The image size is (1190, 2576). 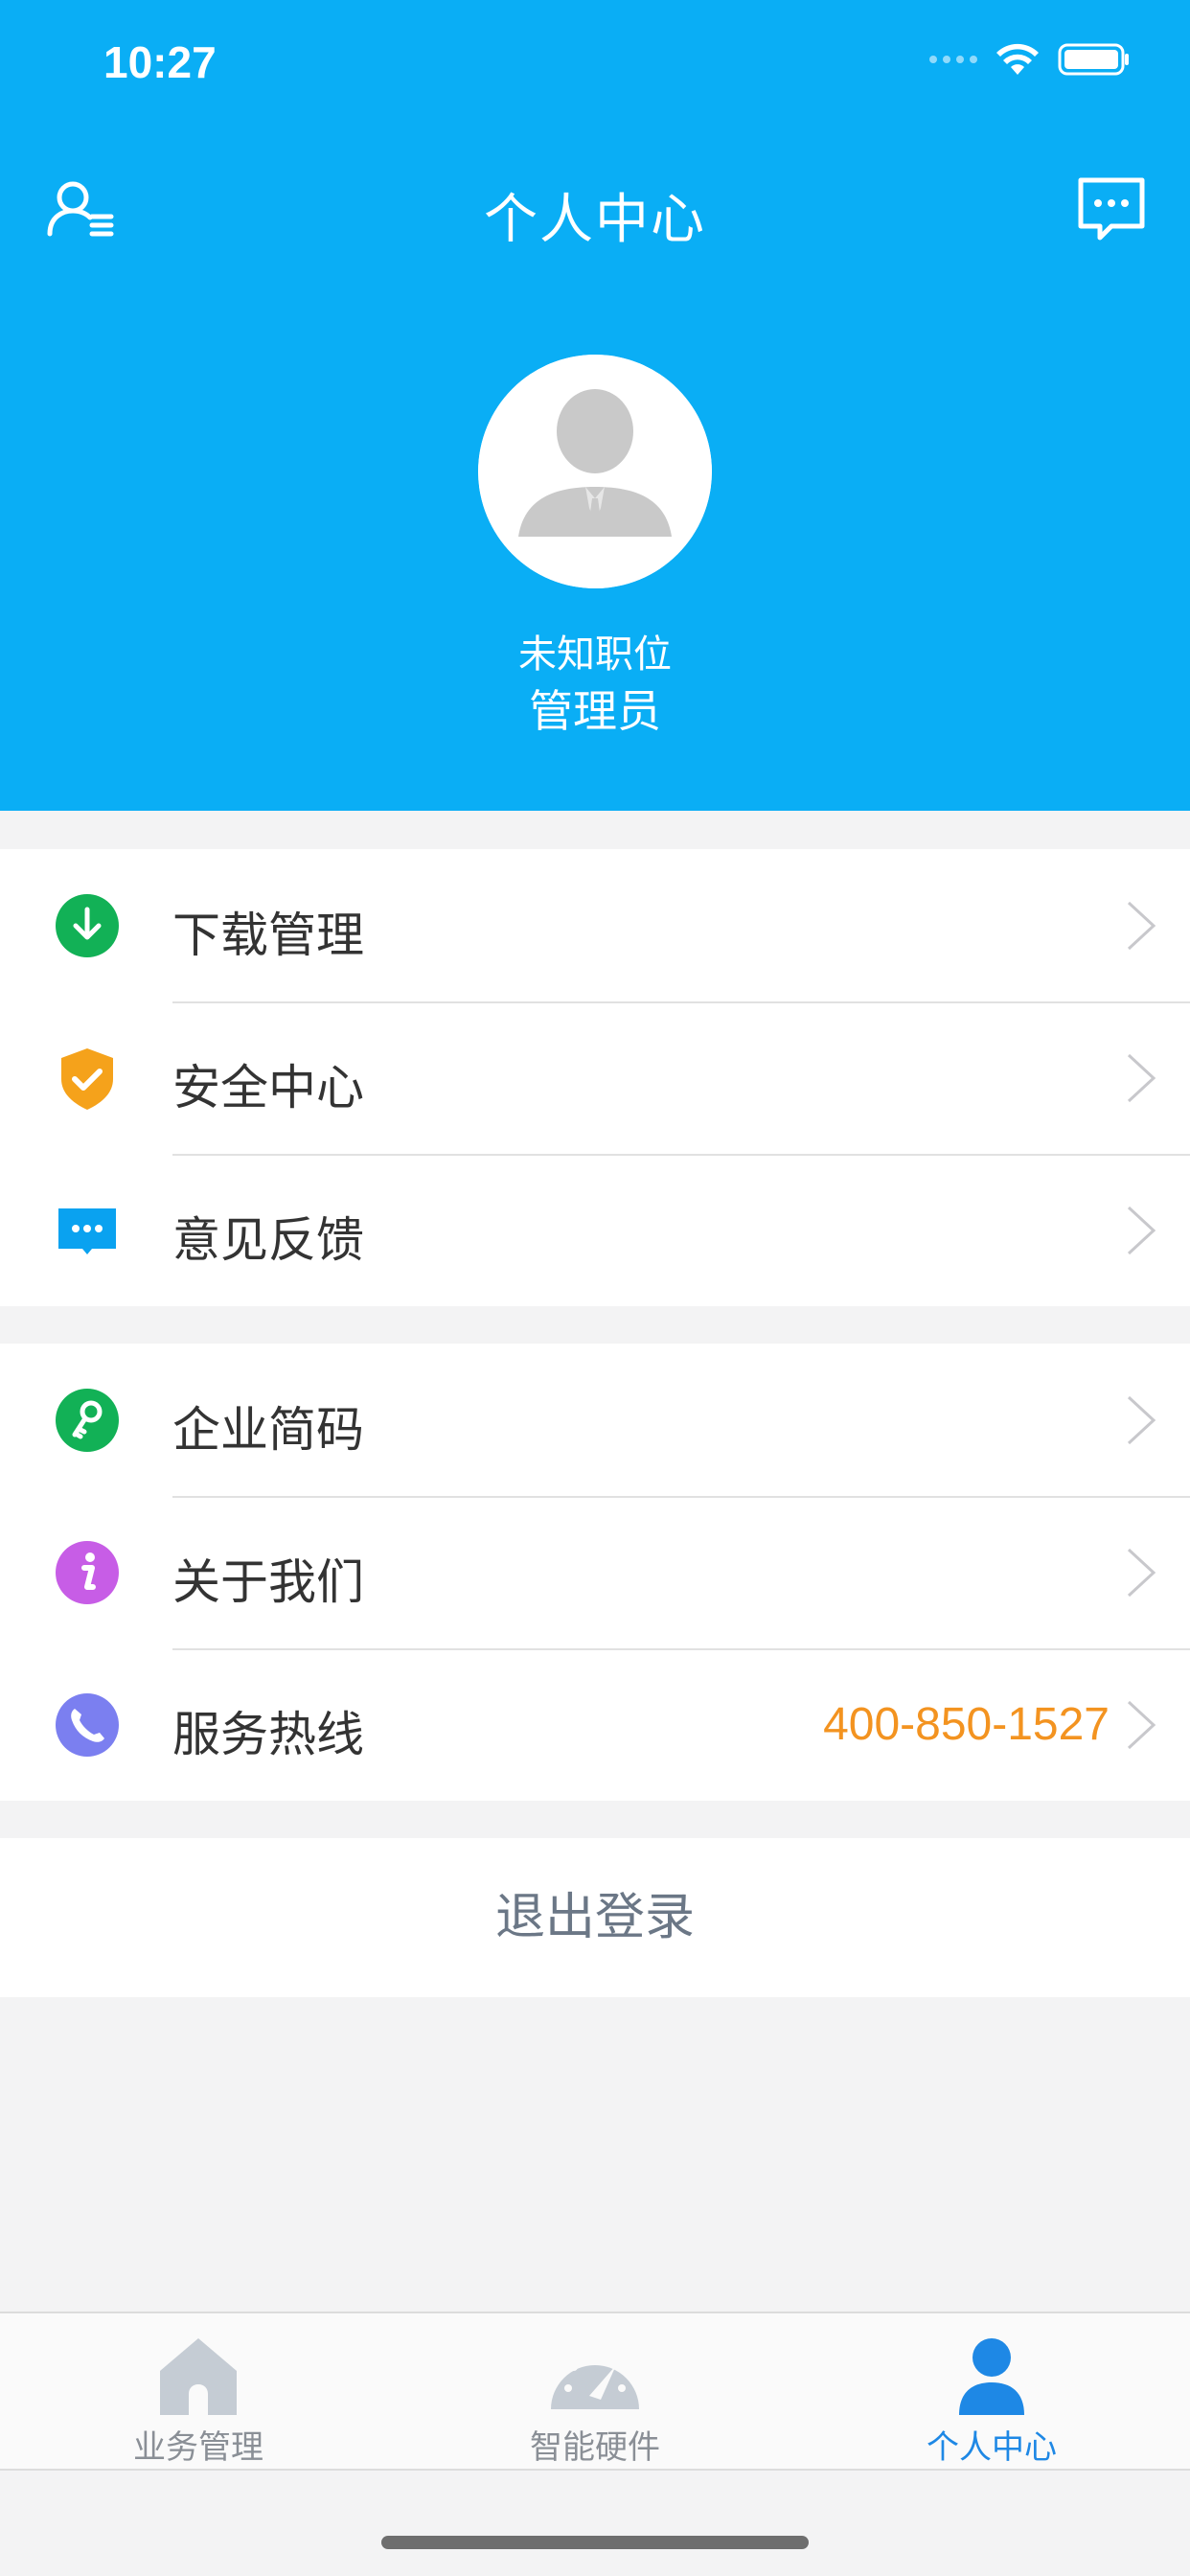 I want to click on gauge-icon, so click(x=595, y=2377).